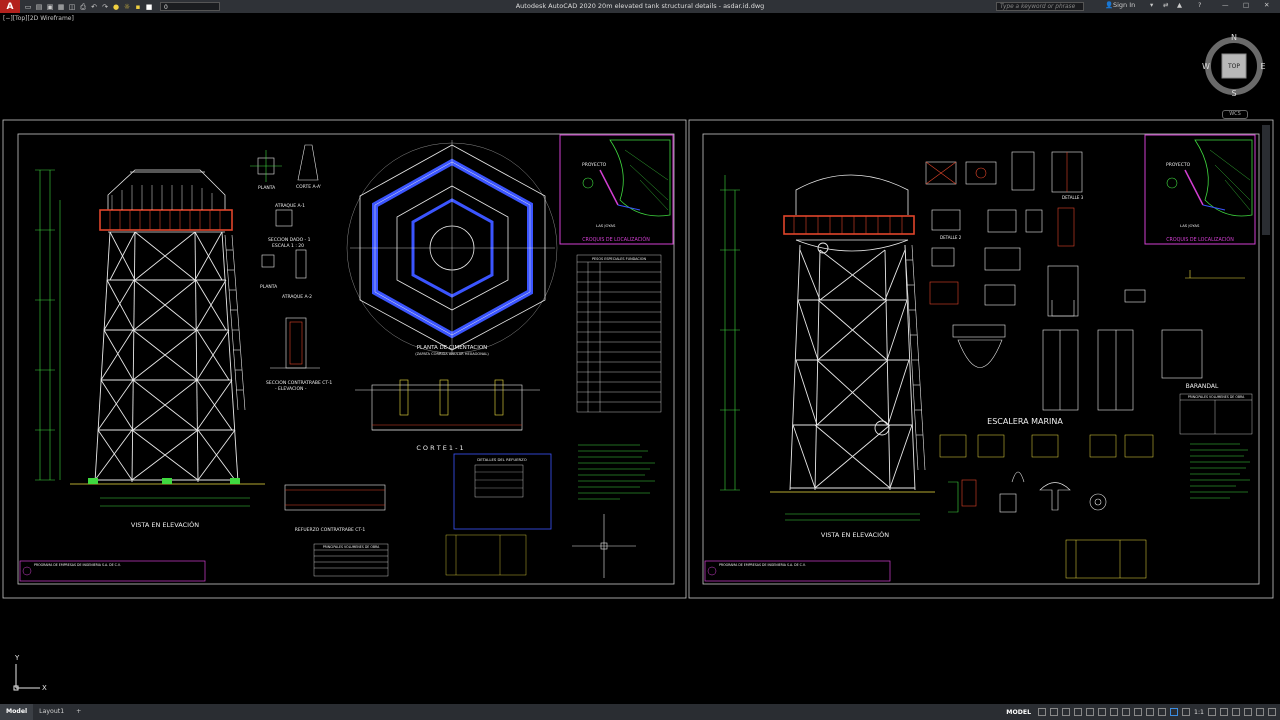 The image size is (1280, 720). What do you see at coordinates (1179, 5) in the screenshot?
I see `help-center-icon: ▲` at bounding box center [1179, 5].